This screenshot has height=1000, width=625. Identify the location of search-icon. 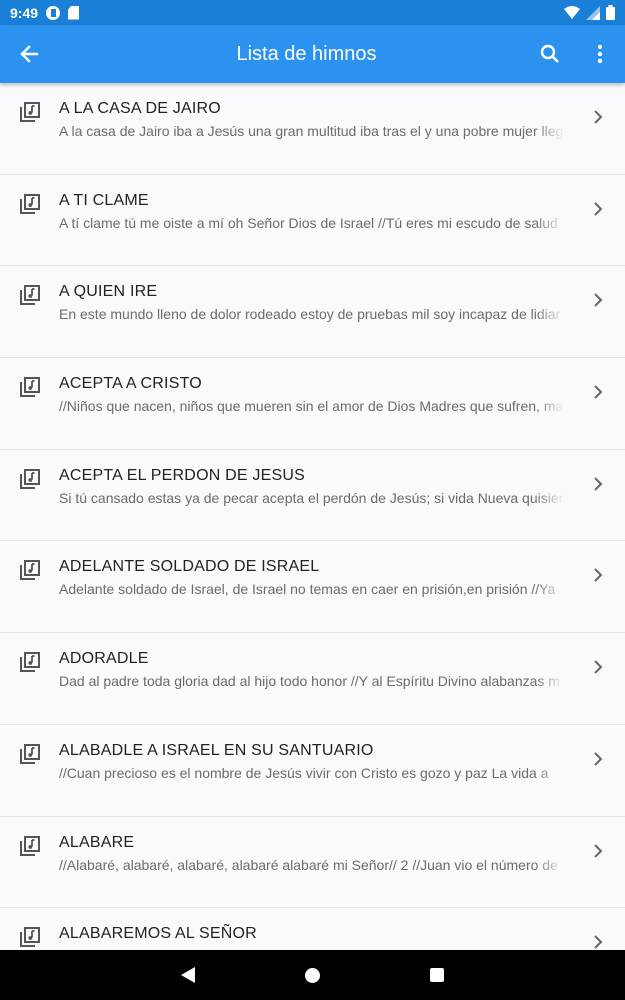
(549, 53).